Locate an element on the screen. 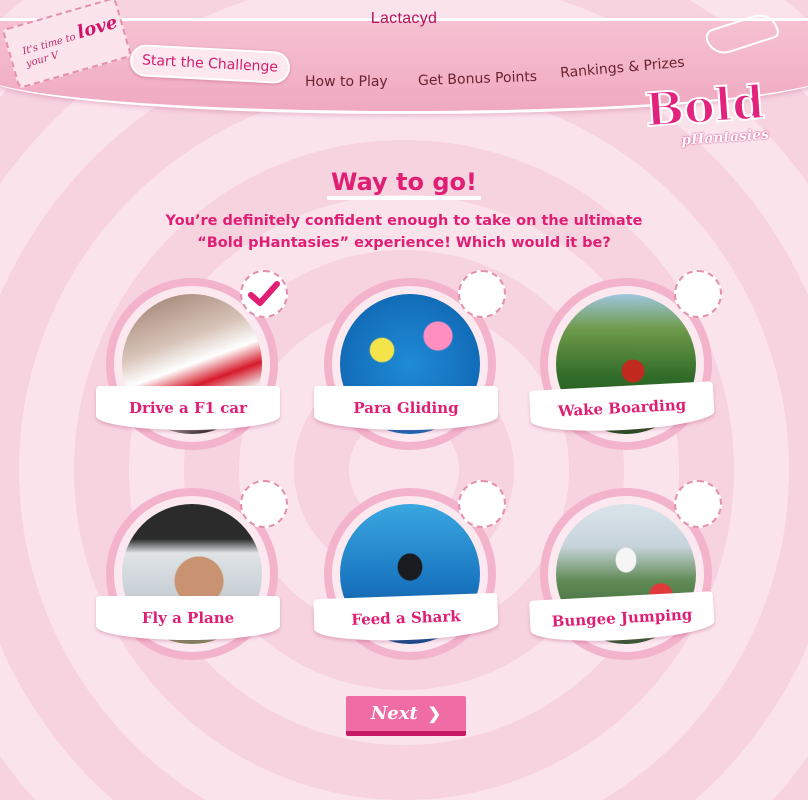  option-label-banner: Fly a Plane is located at coordinates (188, 618).